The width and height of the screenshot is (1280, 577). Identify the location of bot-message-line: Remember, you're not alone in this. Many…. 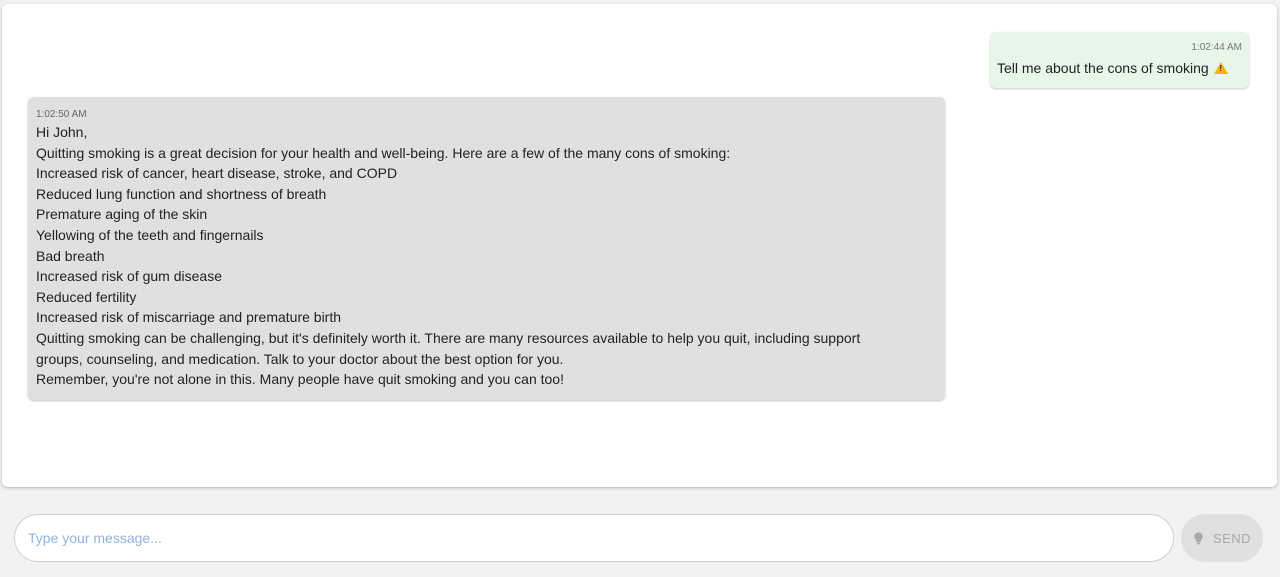
(300, 379).